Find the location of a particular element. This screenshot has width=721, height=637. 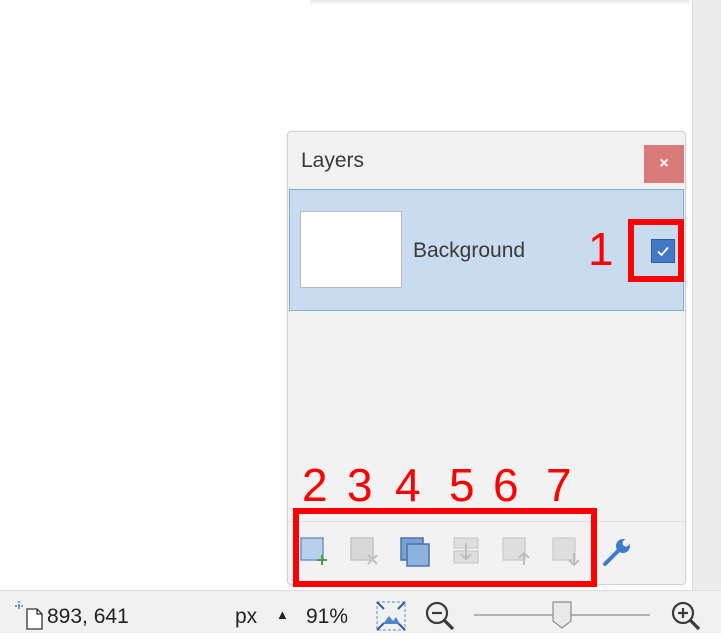

layer-row-background: Background is located at coordinates (486, 250).